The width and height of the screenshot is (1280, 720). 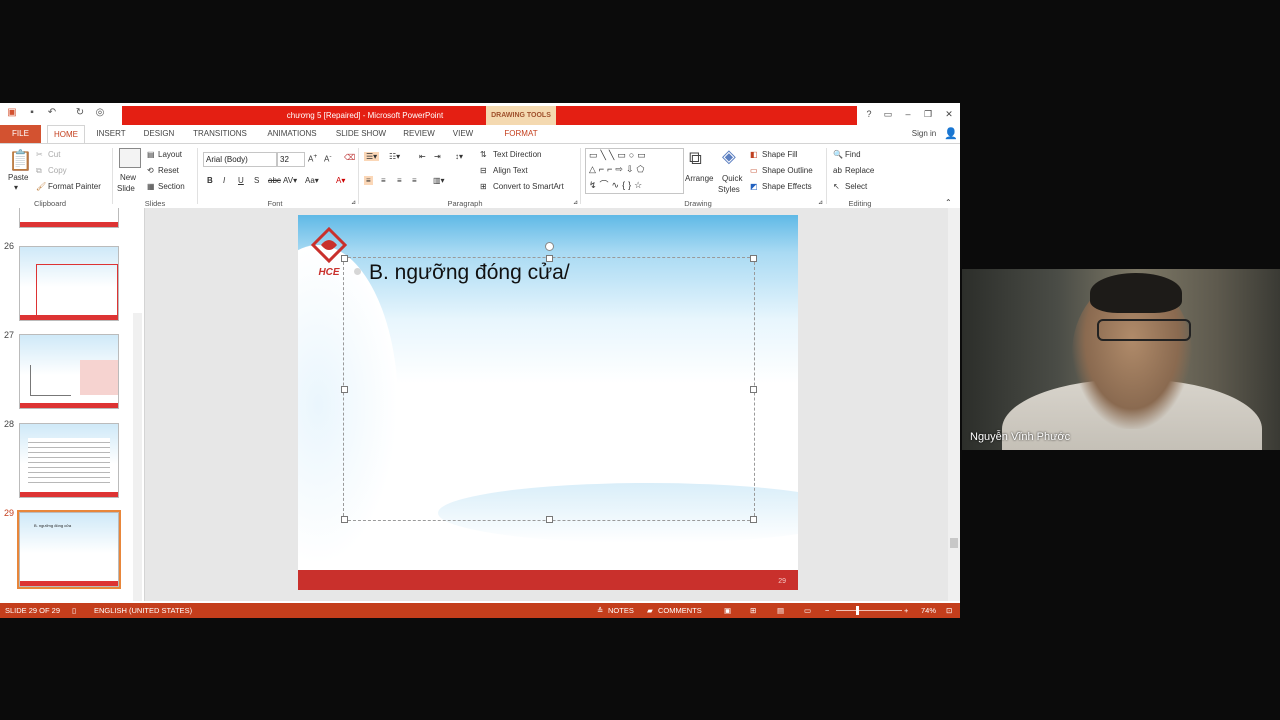 What do you see at coordinates (66, 134) in the screenshot?
I see `tab-home: HOME` at bounding box center [66, 134].